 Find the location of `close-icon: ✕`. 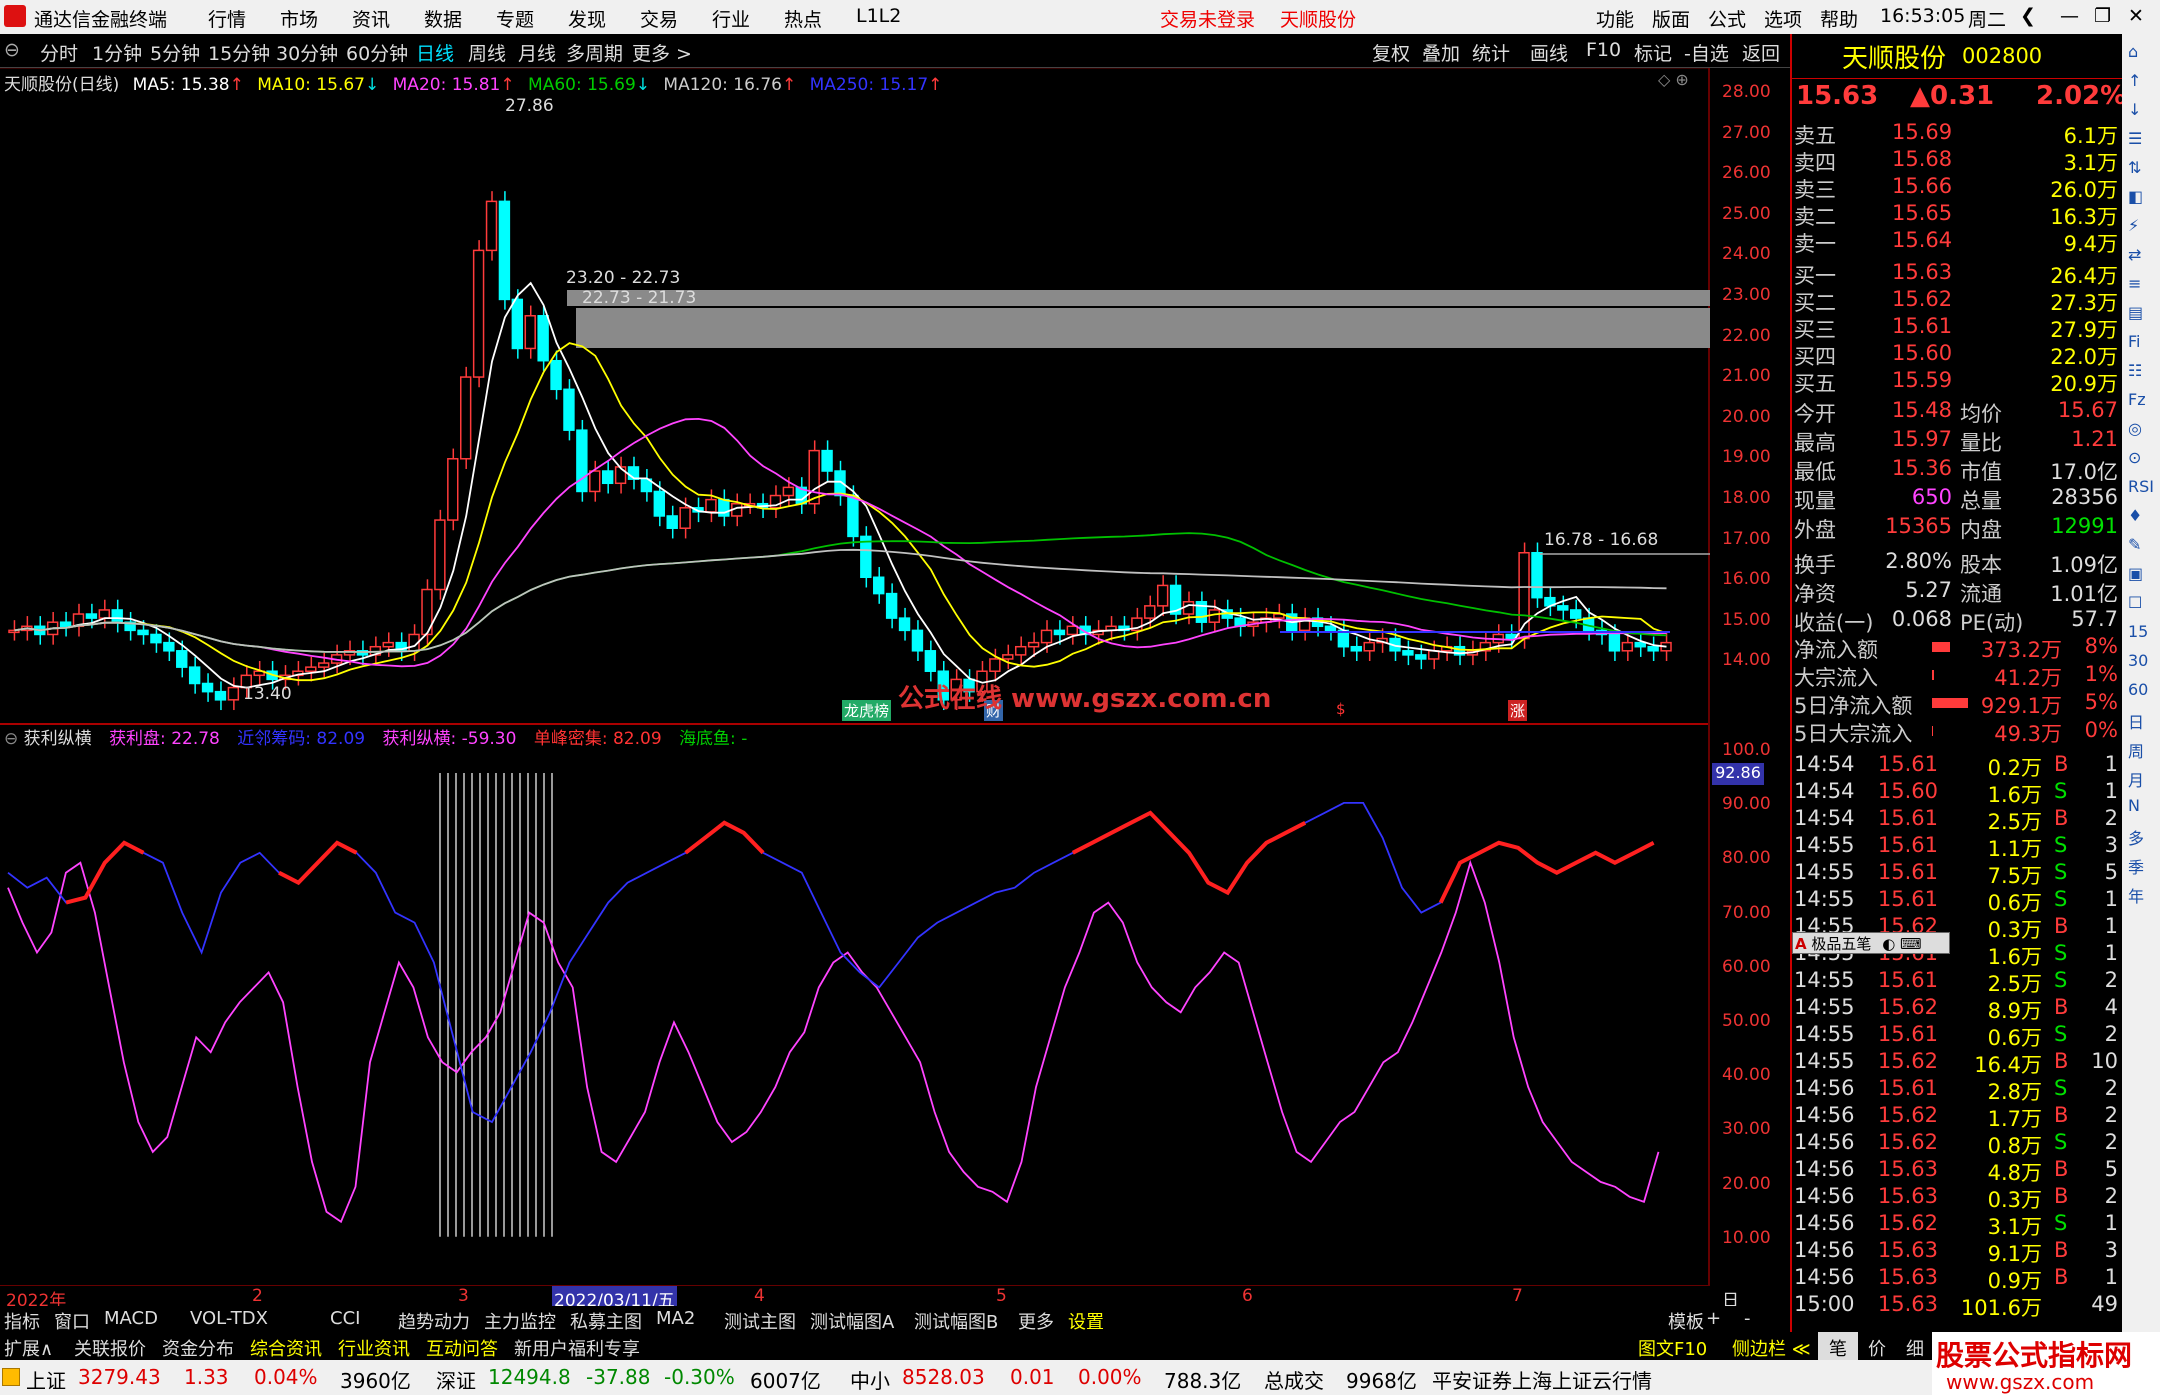

close-icon: ✕ is located at coordinates (2136, 16).